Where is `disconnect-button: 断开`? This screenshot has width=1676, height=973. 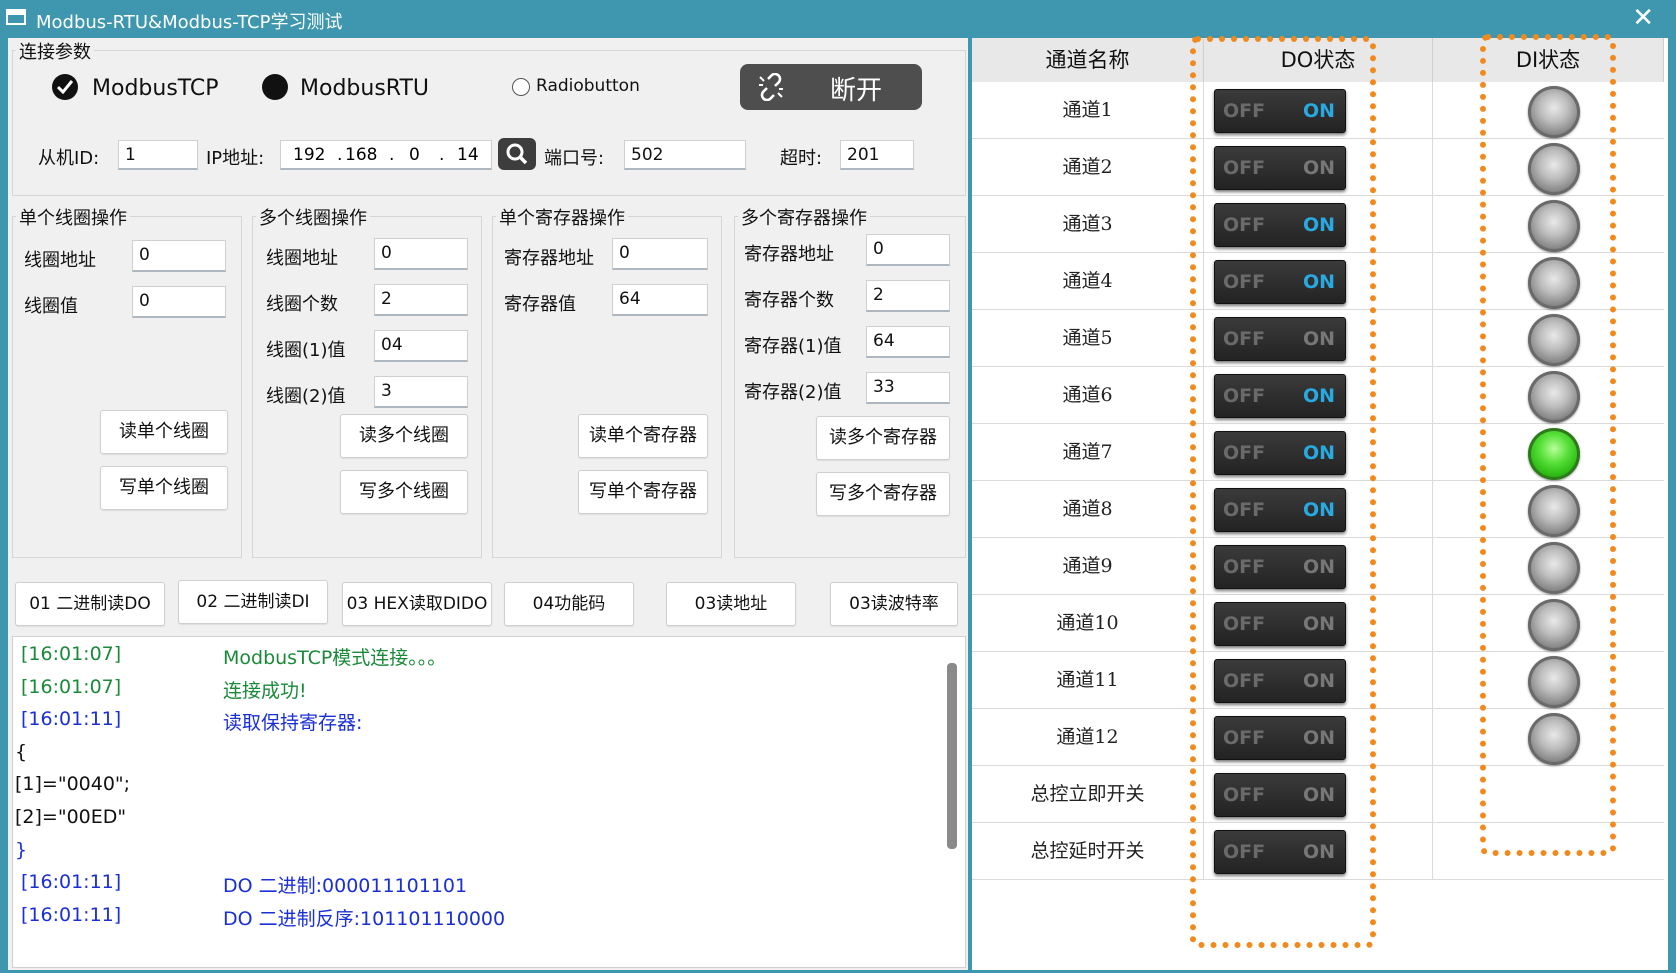 disconnect-button: 断开 is located at coordinates (831, 87).